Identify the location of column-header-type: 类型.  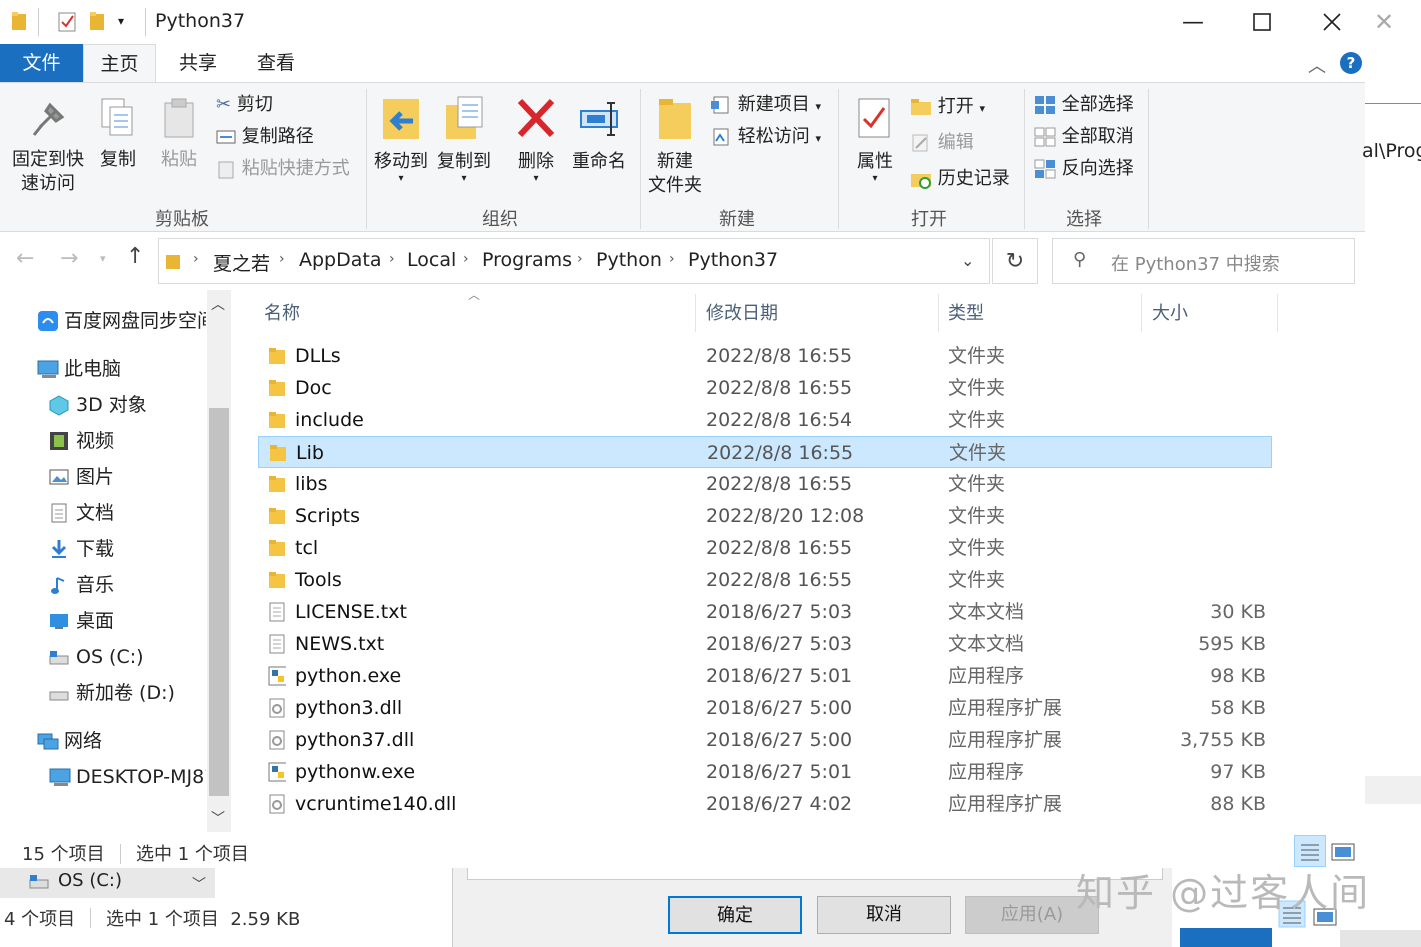
(966, 314).